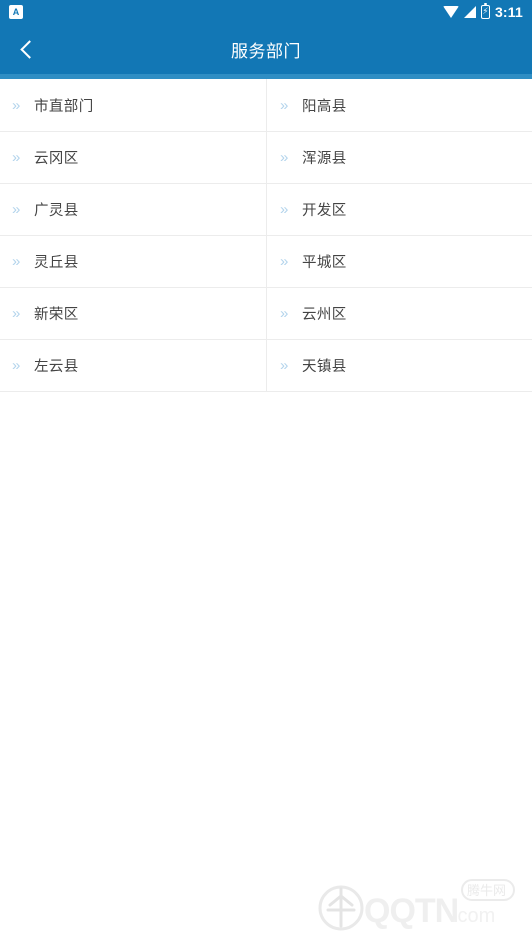 This screenshot has width=532, height=946. I want to click on department-item: » 开发区, so click(399, 209).